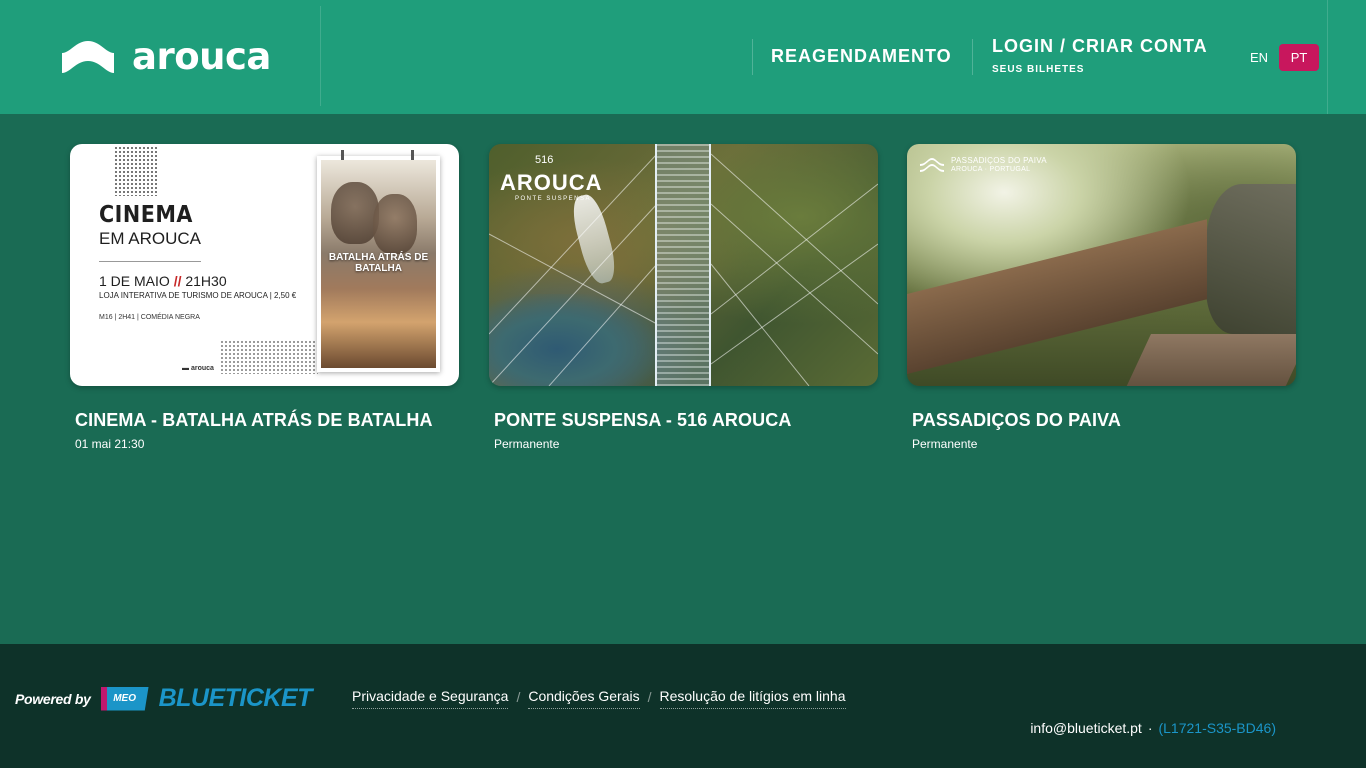  I want to click on poster-date-time: 21H30, so click(206, 281).